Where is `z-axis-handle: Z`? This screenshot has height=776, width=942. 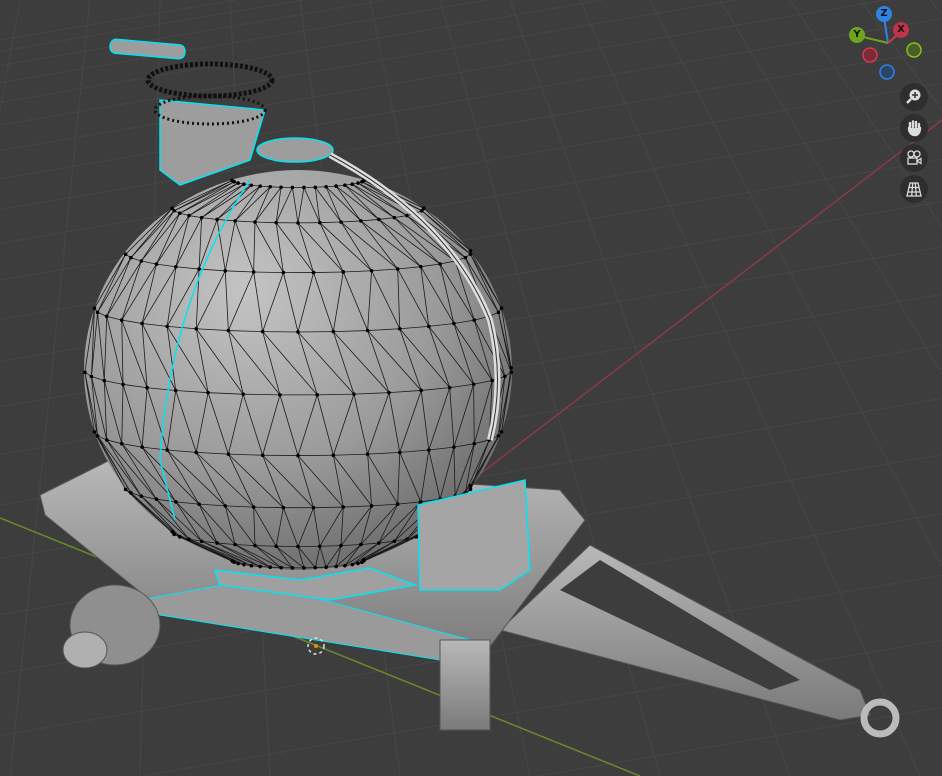
z-axis-handle: Z is located at coordinates (884, 14).